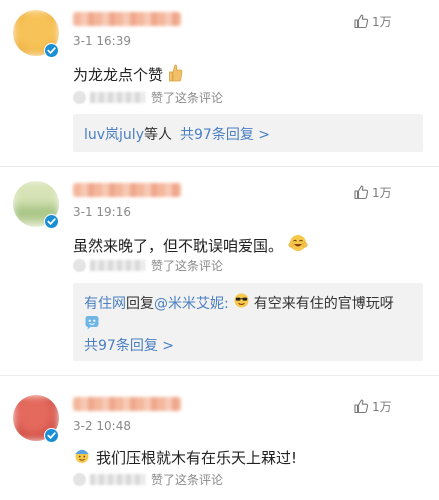 This screenshot has width=439, height=500. What do you see at coordinates (102, 41) in the screenshot?
I see `comment-time: 3-1 16:39` at bounding box center [102, 41].